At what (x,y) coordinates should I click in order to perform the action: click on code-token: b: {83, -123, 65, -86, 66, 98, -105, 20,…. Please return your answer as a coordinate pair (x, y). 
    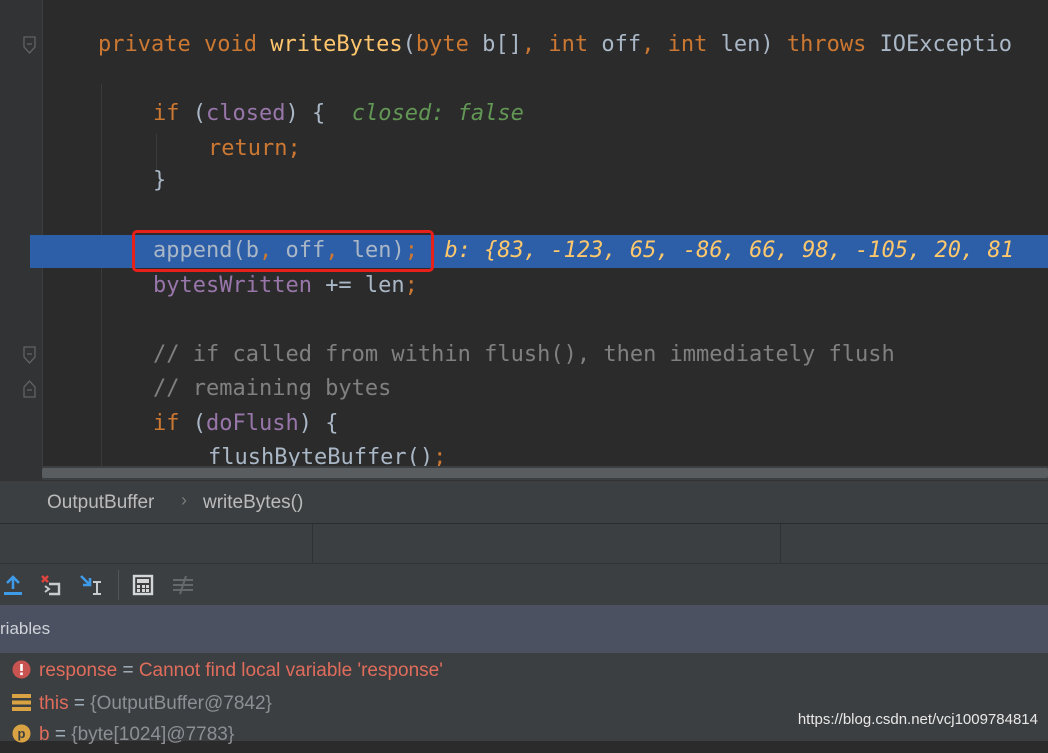
    Looking at the image, I should click on (729, 250).